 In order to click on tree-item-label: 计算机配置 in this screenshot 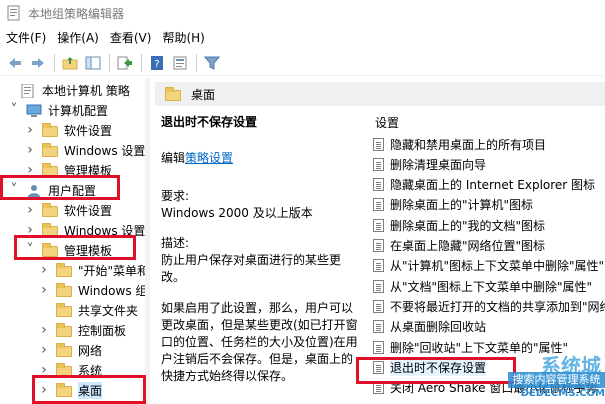, I will do `click(78, 110)`.